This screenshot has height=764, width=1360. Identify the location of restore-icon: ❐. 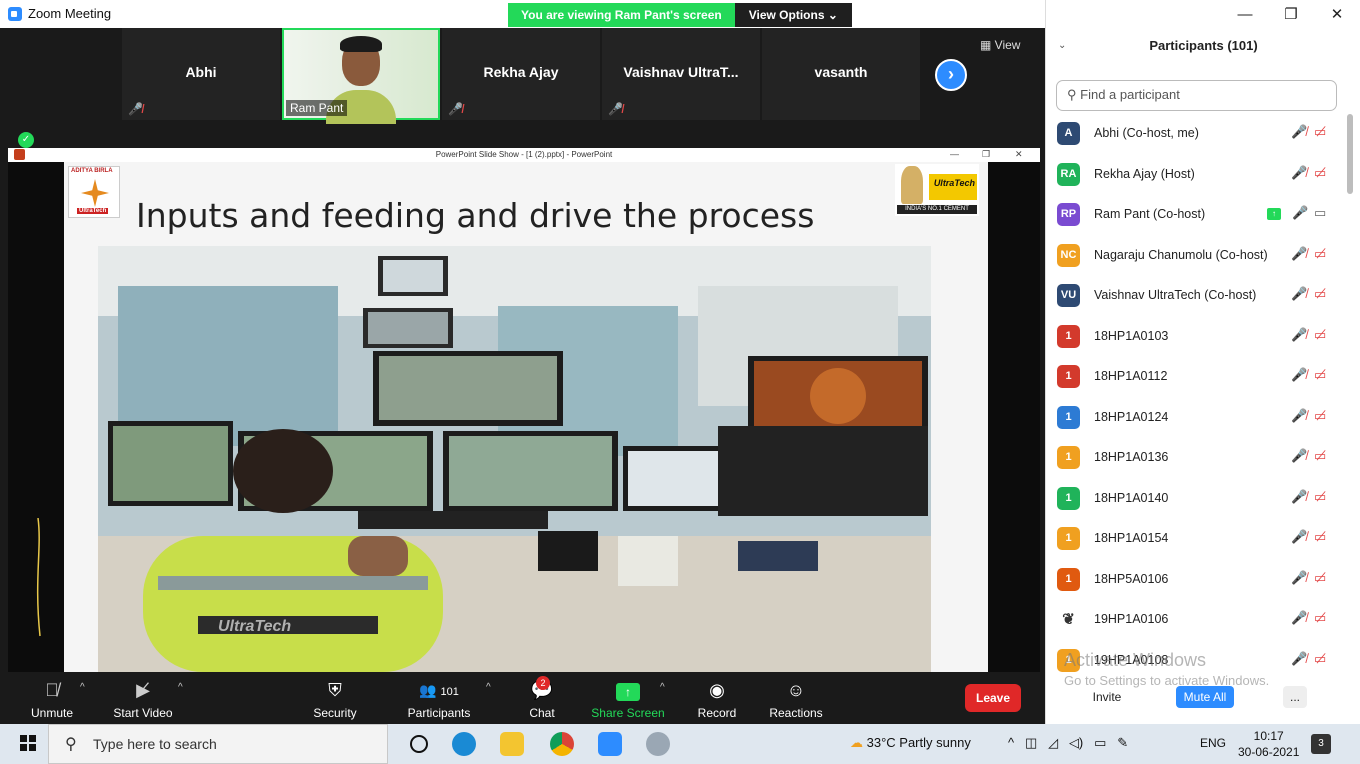
(1291, 15).